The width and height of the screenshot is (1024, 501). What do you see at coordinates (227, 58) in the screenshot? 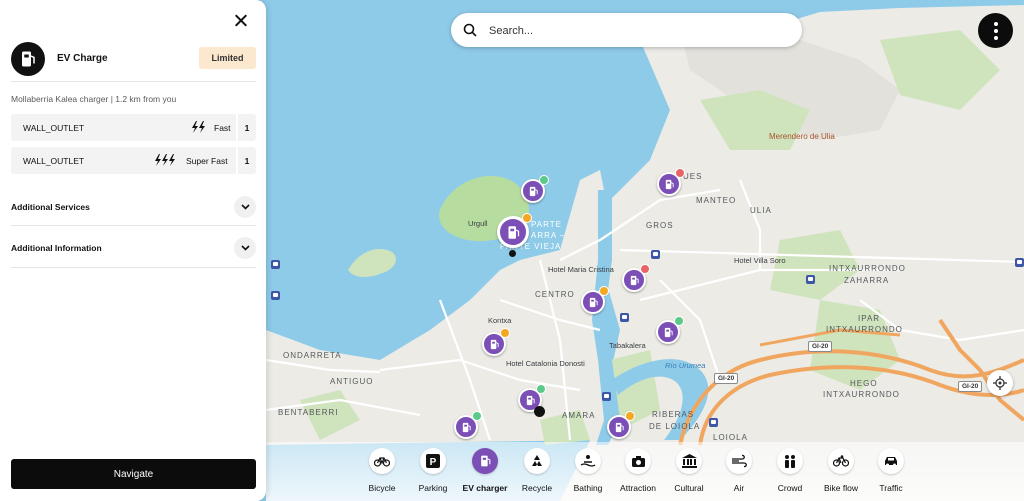
I see `status-badge: Limited` at bounding box center [227, 58].